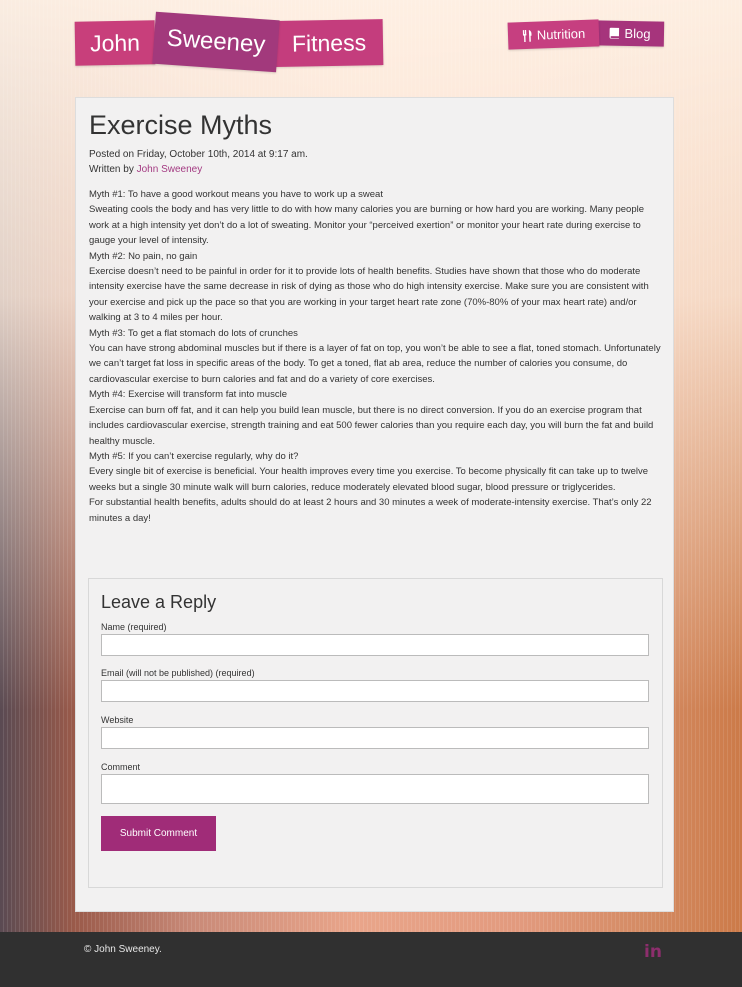  What do you see at coordinates (143, 256) in the screenshot?
I see `myth-2-heading: Myth #2: No pain, no gain` at bounding box center [143, 256].